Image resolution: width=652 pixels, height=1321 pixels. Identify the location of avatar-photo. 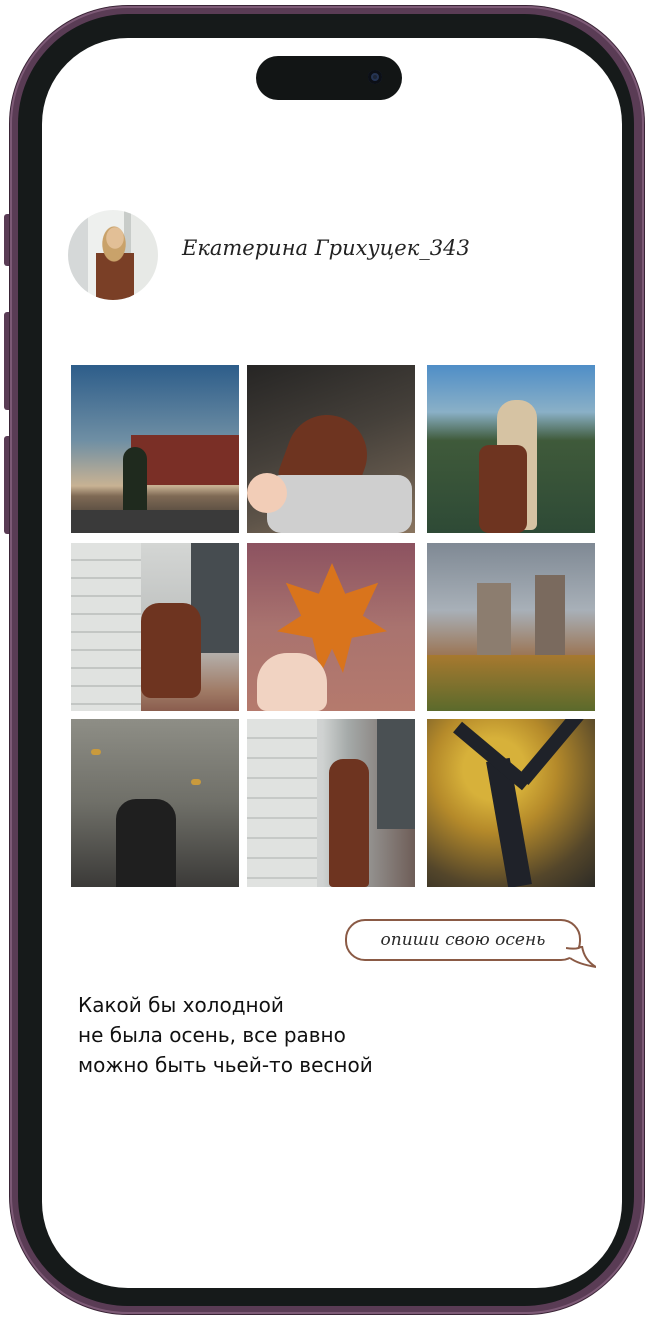
(115, 262).